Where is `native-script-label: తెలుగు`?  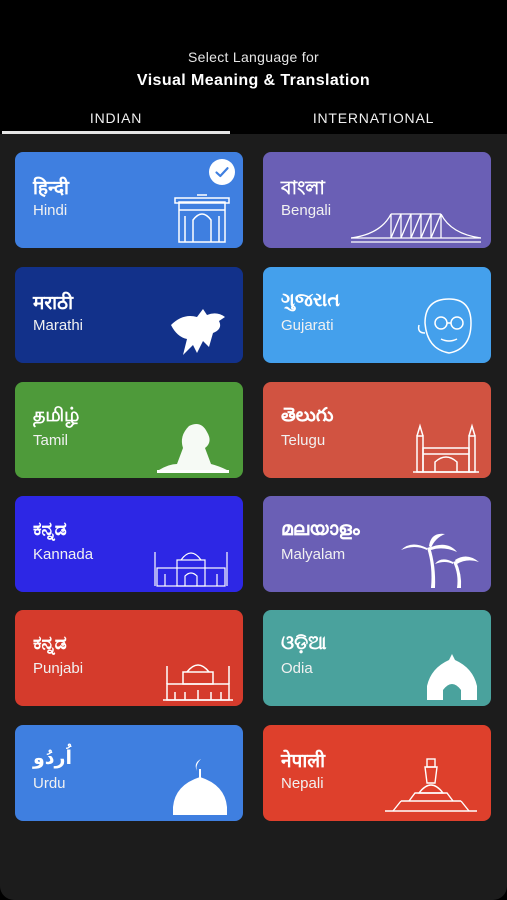
native-script-label: తెలుగు is located at coordinates (307, 415).